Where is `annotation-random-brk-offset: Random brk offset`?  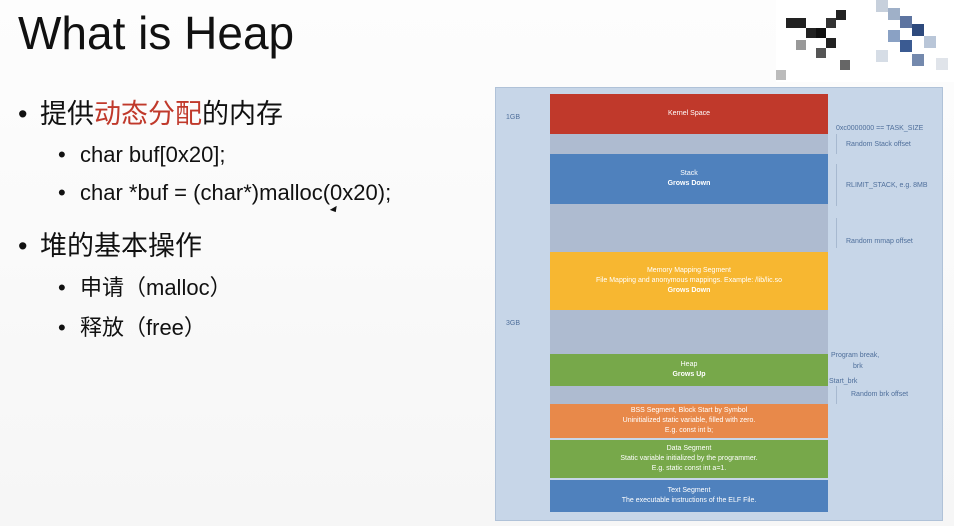
annotation-random-brk-offset: Random brk offset is located at coordinates (880, 394).